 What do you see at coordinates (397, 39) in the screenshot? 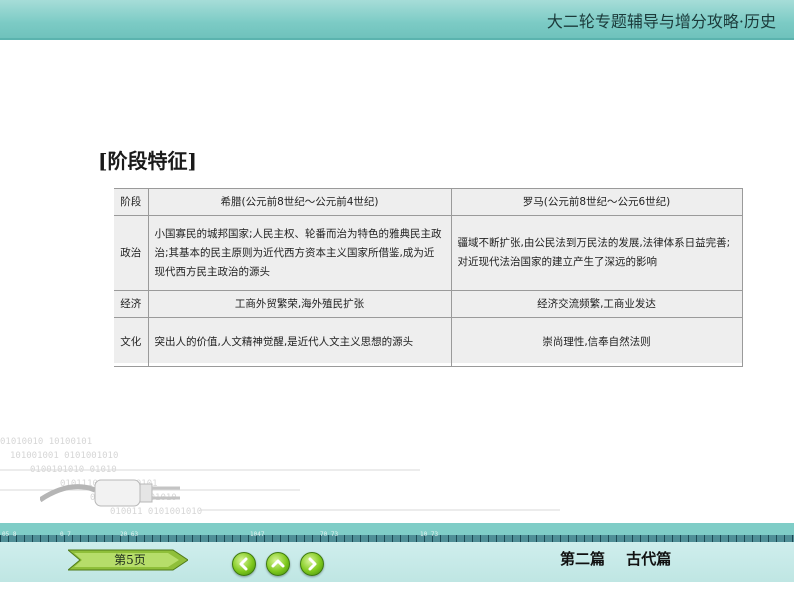
I see `header-divider` at bounding box center [397, 39].